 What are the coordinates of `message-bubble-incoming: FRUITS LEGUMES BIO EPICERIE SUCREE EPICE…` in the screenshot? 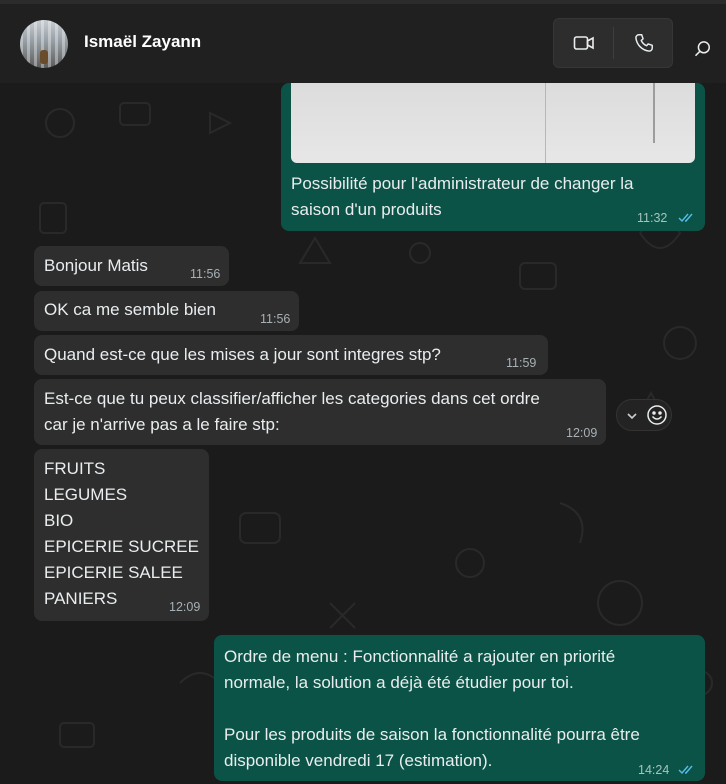 It's located at (121, 535).